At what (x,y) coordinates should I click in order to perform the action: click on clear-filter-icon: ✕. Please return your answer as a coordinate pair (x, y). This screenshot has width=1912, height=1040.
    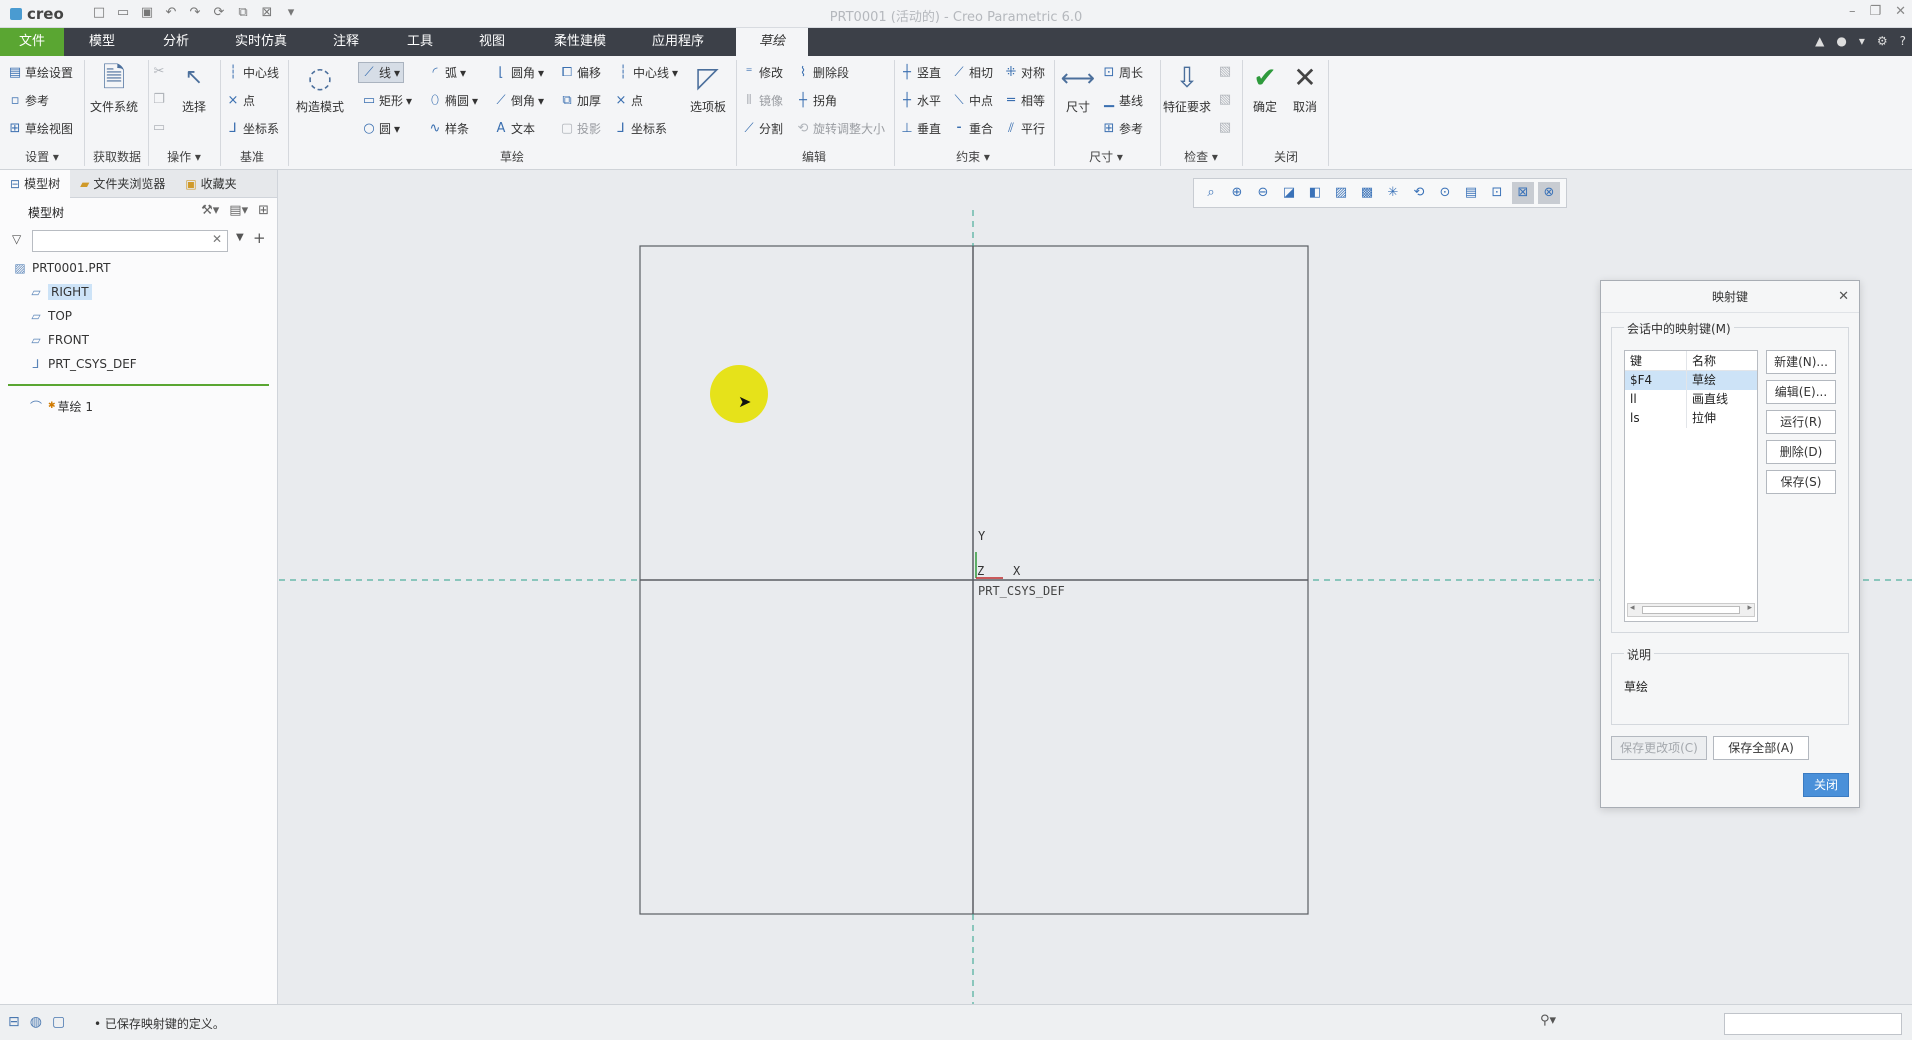
    Looking at the image, I should click on (217, 239).